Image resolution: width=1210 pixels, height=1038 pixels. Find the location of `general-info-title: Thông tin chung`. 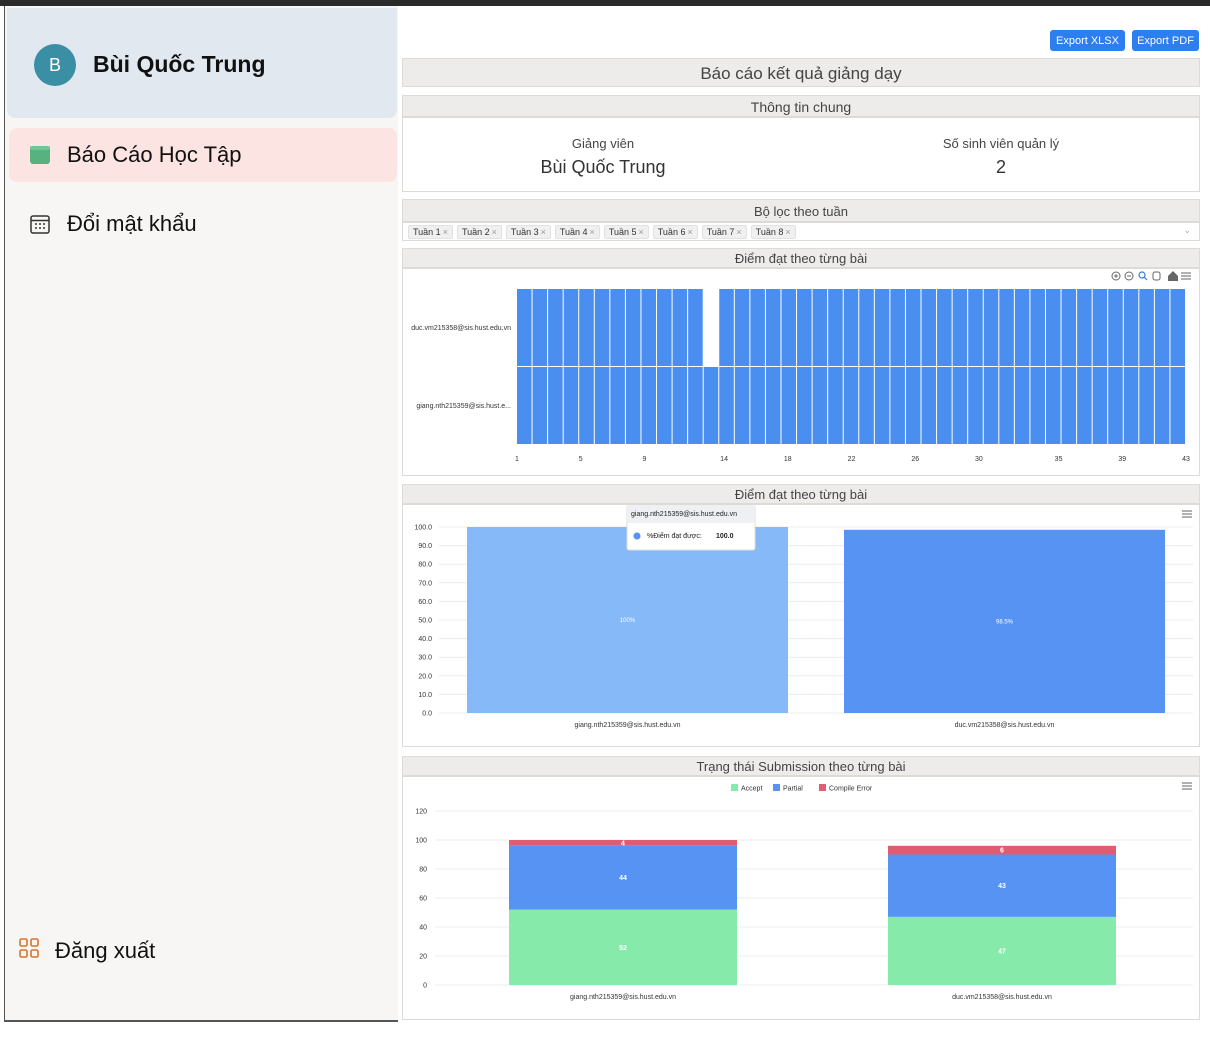

general-info-title: Thông tin chung is located at coordinates (801, 106).